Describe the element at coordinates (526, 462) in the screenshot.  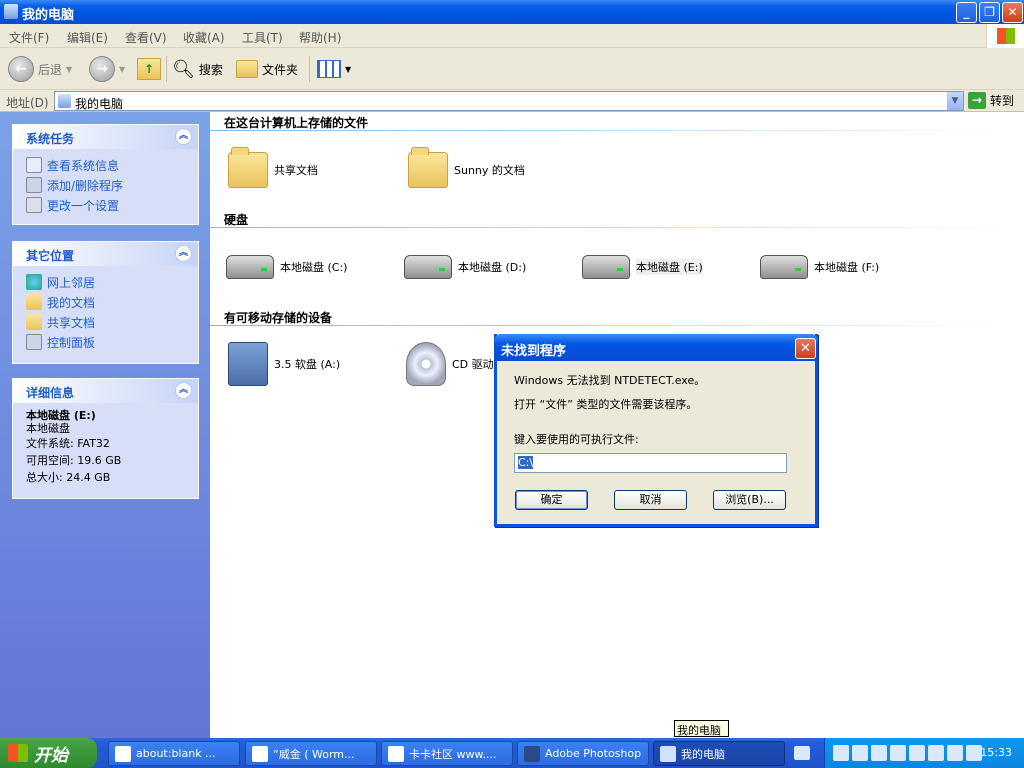
I see `executable-input-value: C:\` at that location.